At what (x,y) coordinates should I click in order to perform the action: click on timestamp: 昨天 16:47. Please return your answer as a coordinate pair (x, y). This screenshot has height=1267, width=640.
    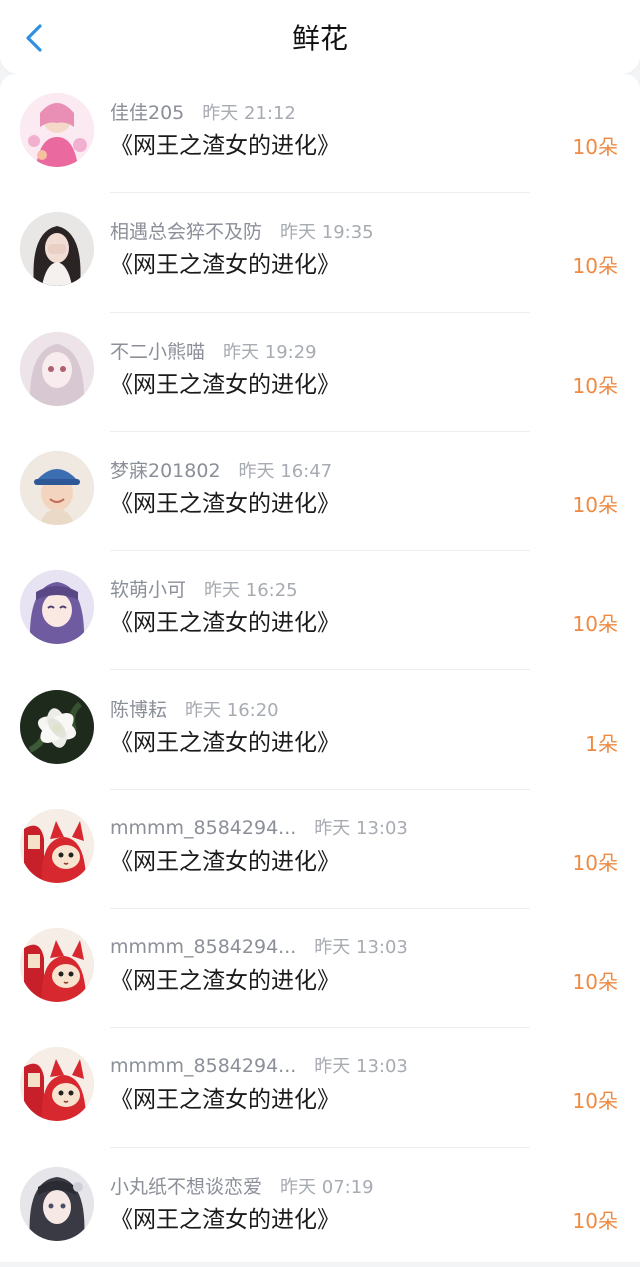
    Looking at the image, I should click on (285, 471).